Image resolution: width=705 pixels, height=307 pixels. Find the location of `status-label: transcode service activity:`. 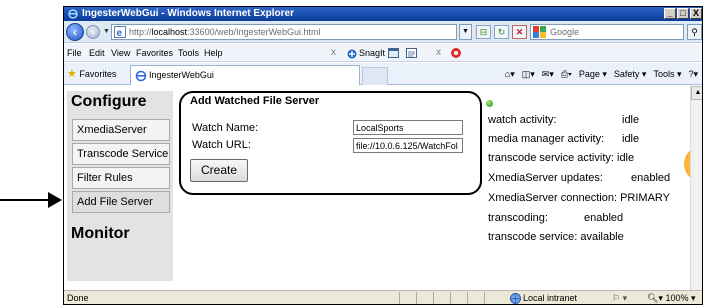

status-label: transcode service activity: is located at coordinates (551, 158).